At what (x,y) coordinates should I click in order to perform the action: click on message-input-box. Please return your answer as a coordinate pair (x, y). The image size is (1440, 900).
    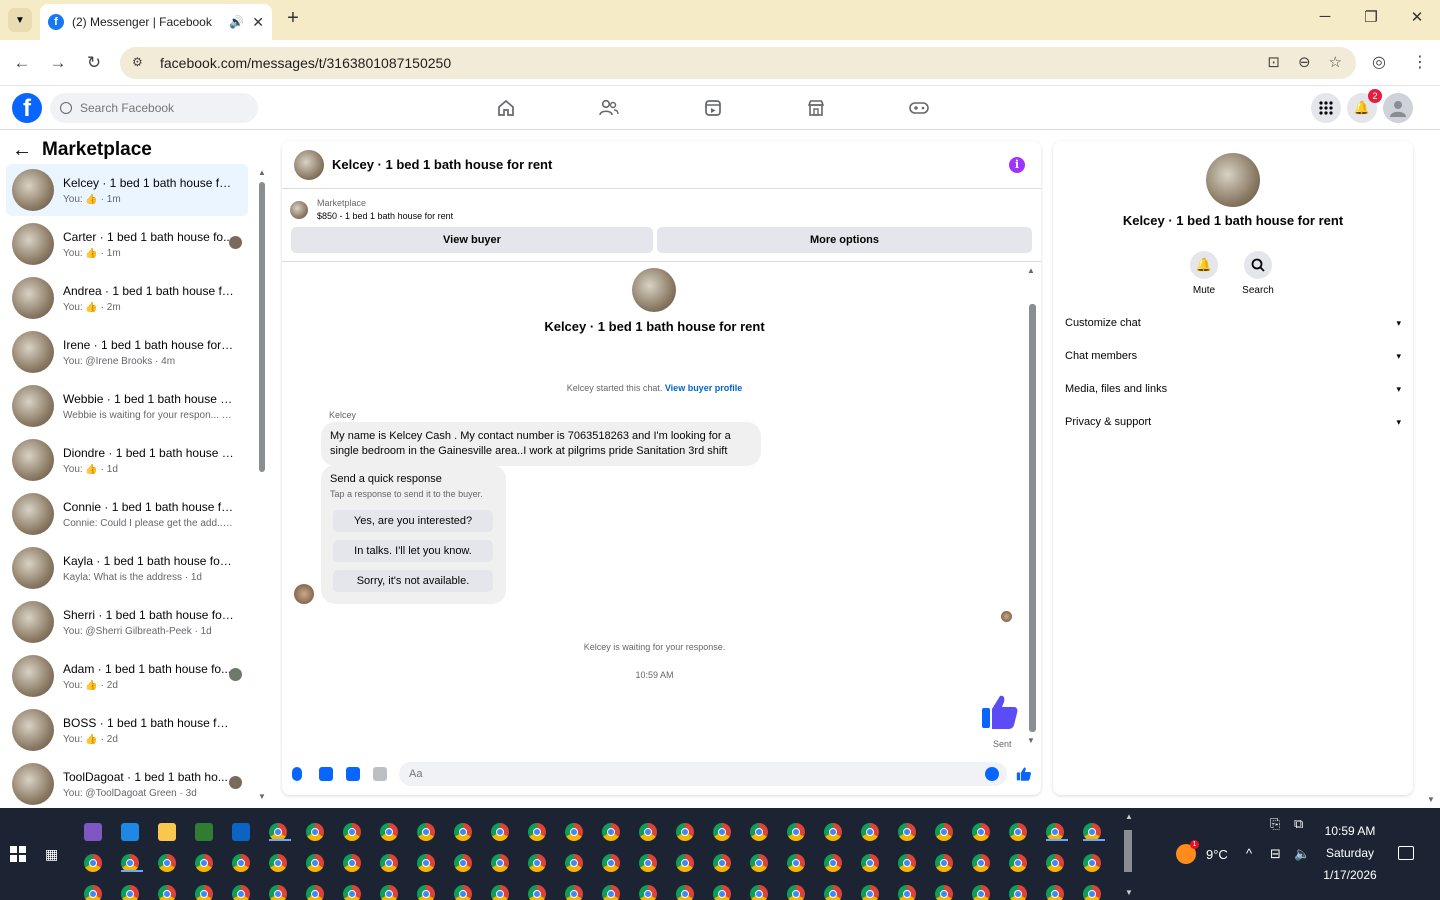
    Looking at the image, I should click on (703, 774).